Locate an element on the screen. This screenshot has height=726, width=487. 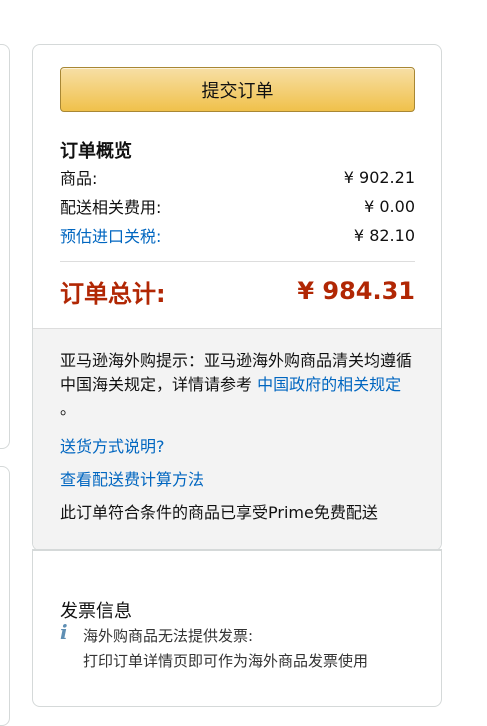
summary-divider is located at coordinates (237, 261).